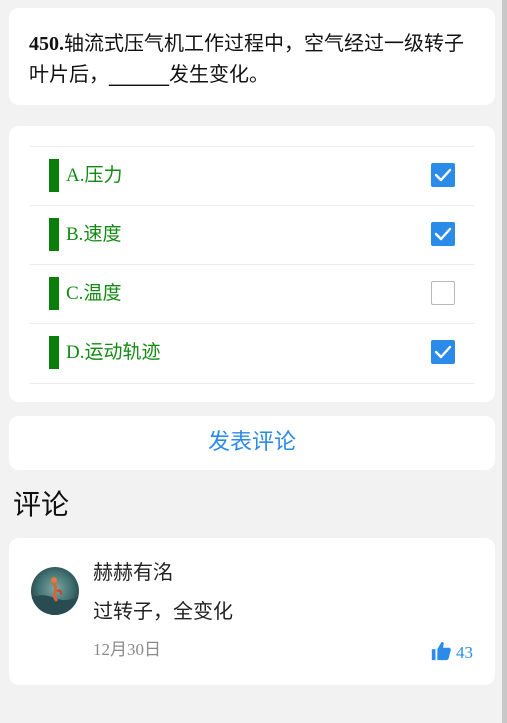 The width and height of the screenshot is (507, 723). I want to click on thumbs-up-icon, so click(441, 651).